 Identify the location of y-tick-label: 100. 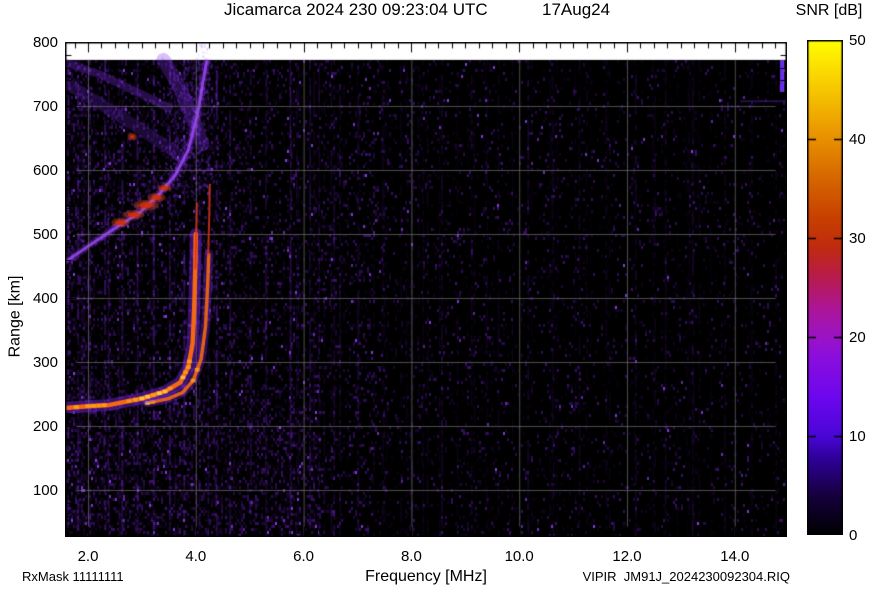
(45, 490).